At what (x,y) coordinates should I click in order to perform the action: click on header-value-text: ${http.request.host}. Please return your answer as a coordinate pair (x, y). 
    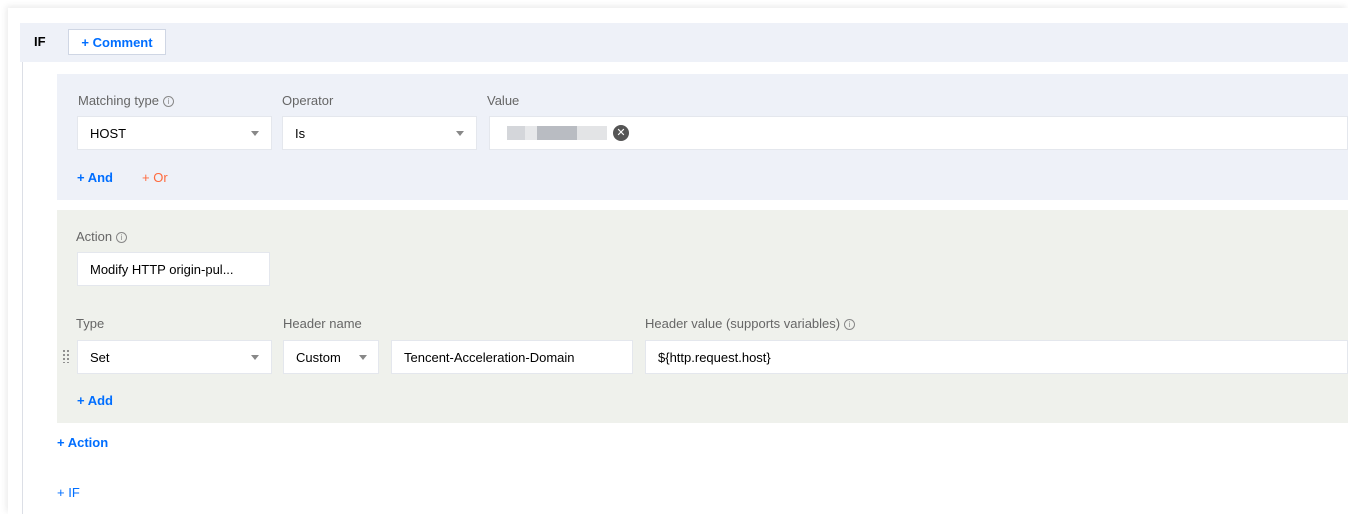
    Looking at the image, I should click on (714, 357).